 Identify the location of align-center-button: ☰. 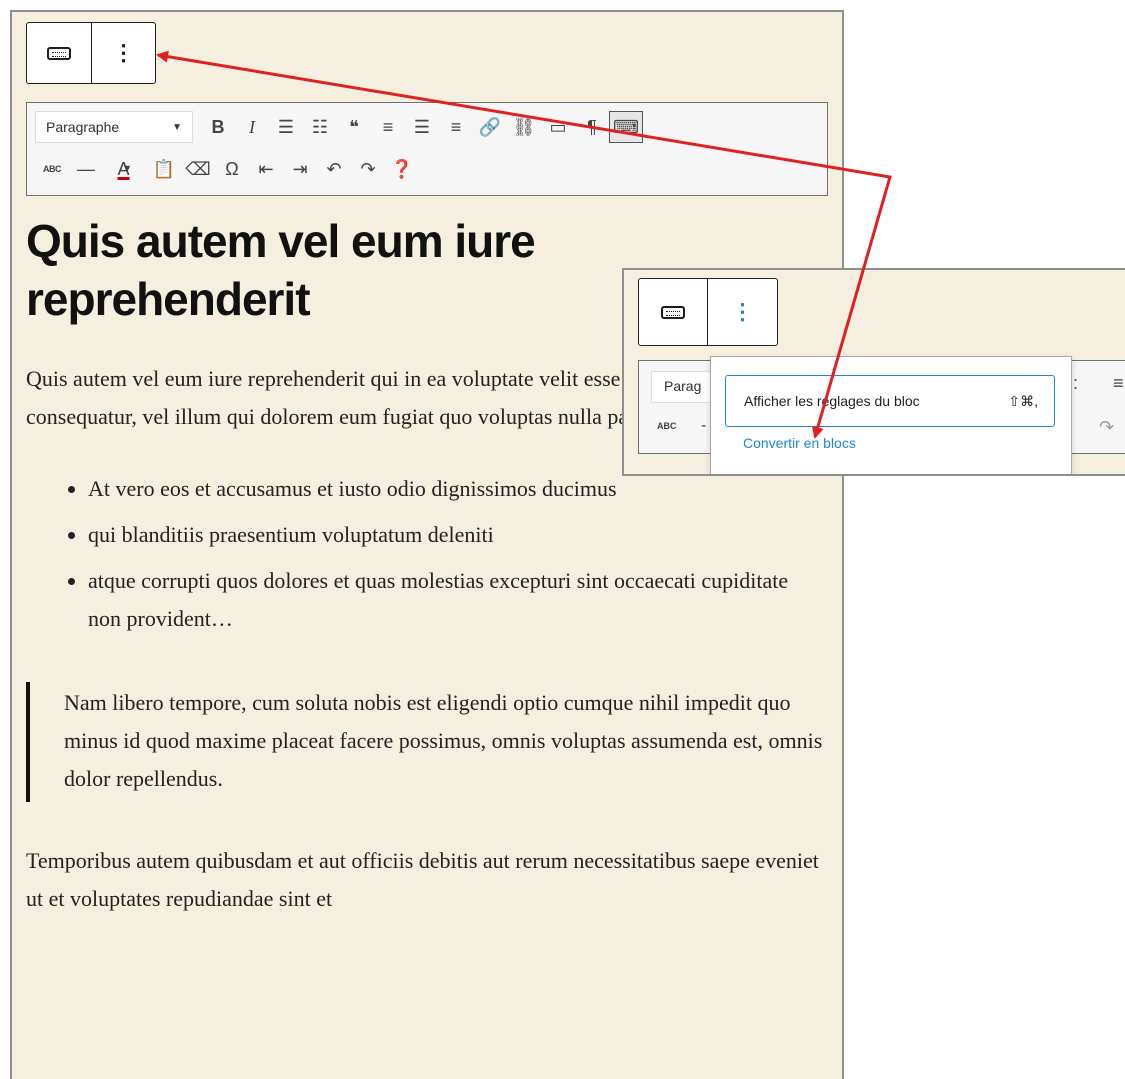
(422, 127).